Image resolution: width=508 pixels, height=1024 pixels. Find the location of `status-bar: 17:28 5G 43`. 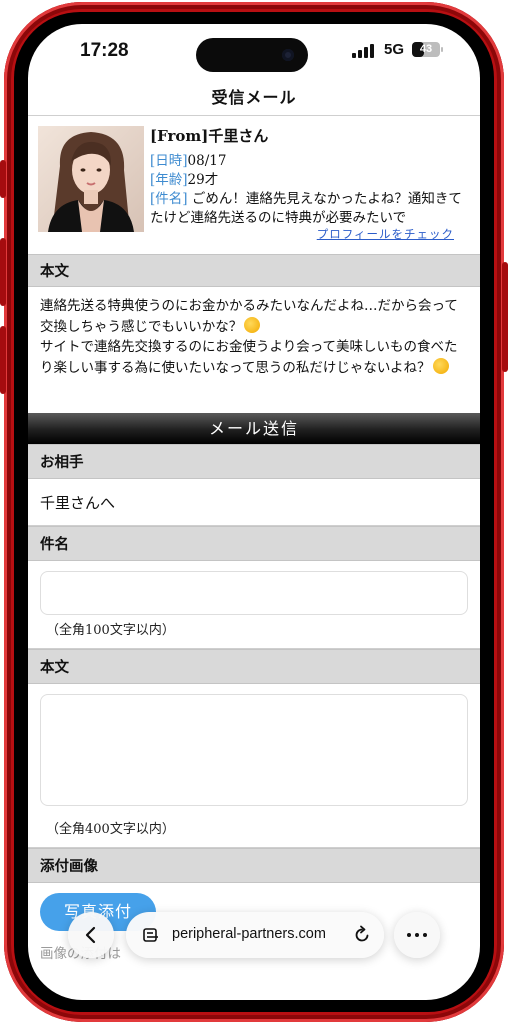

status-bar: 17:28 5G 43 is located at coordinates (254, 50).